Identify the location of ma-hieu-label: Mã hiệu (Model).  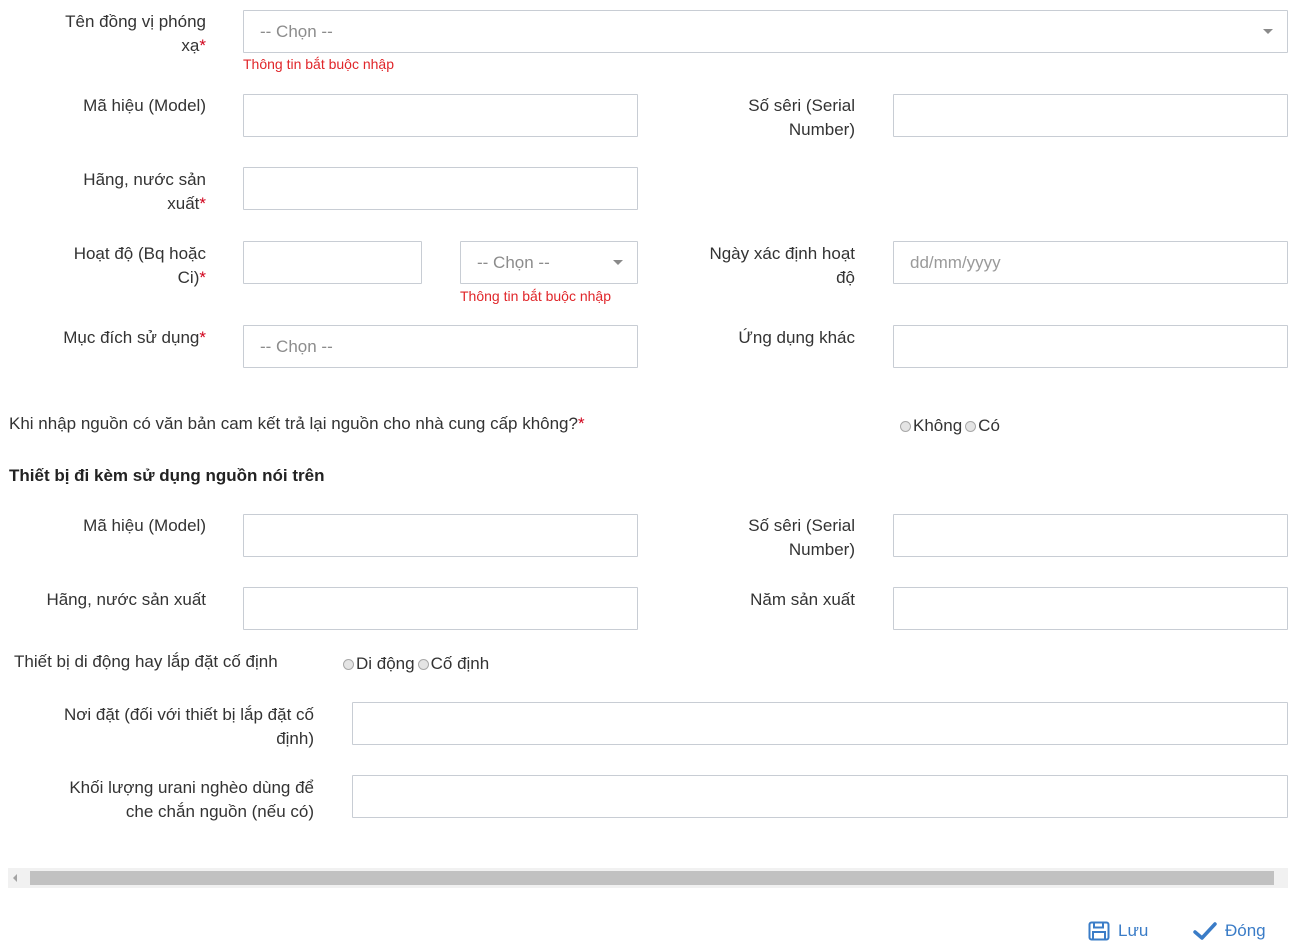
(144, 105).